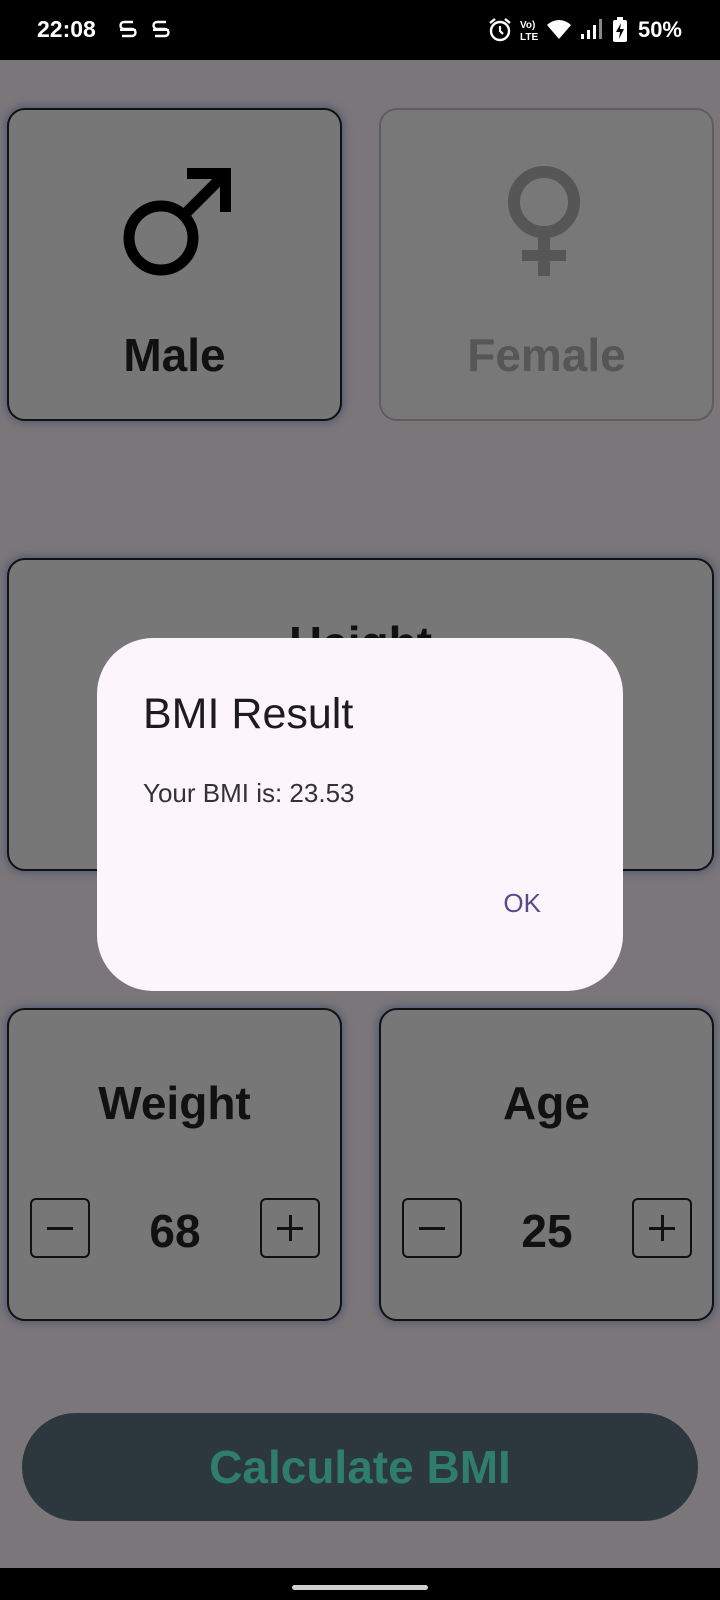 The height and width of the screenshot is (1600, 720). Describe the element at coordinates (248, 714) in the screenshot. I see `dialog-title: BMI Result` at that location.